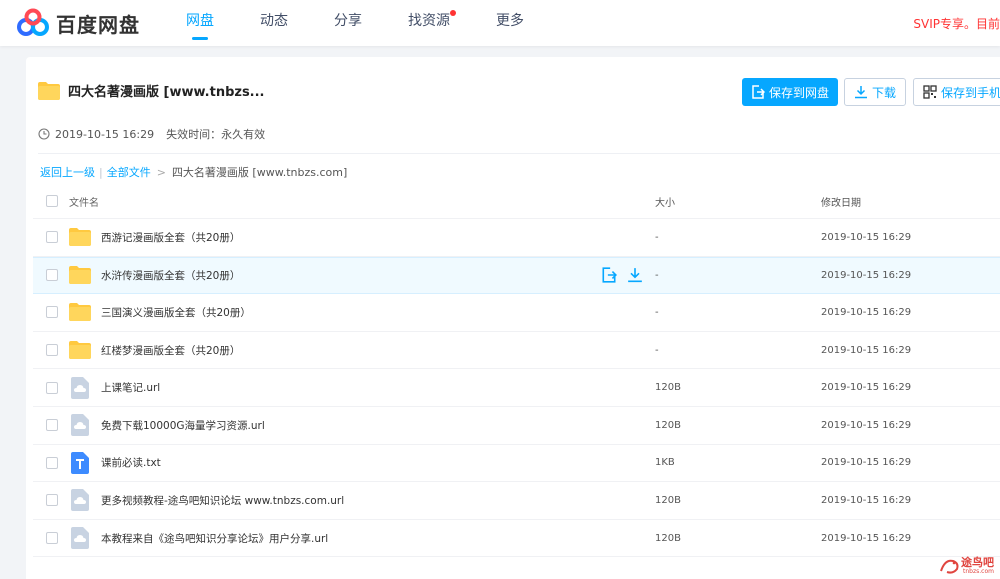  I want to click on file-name: 本教程来自《途鸟吧知识分享论坛》用户分享.url, so click(214, 538).